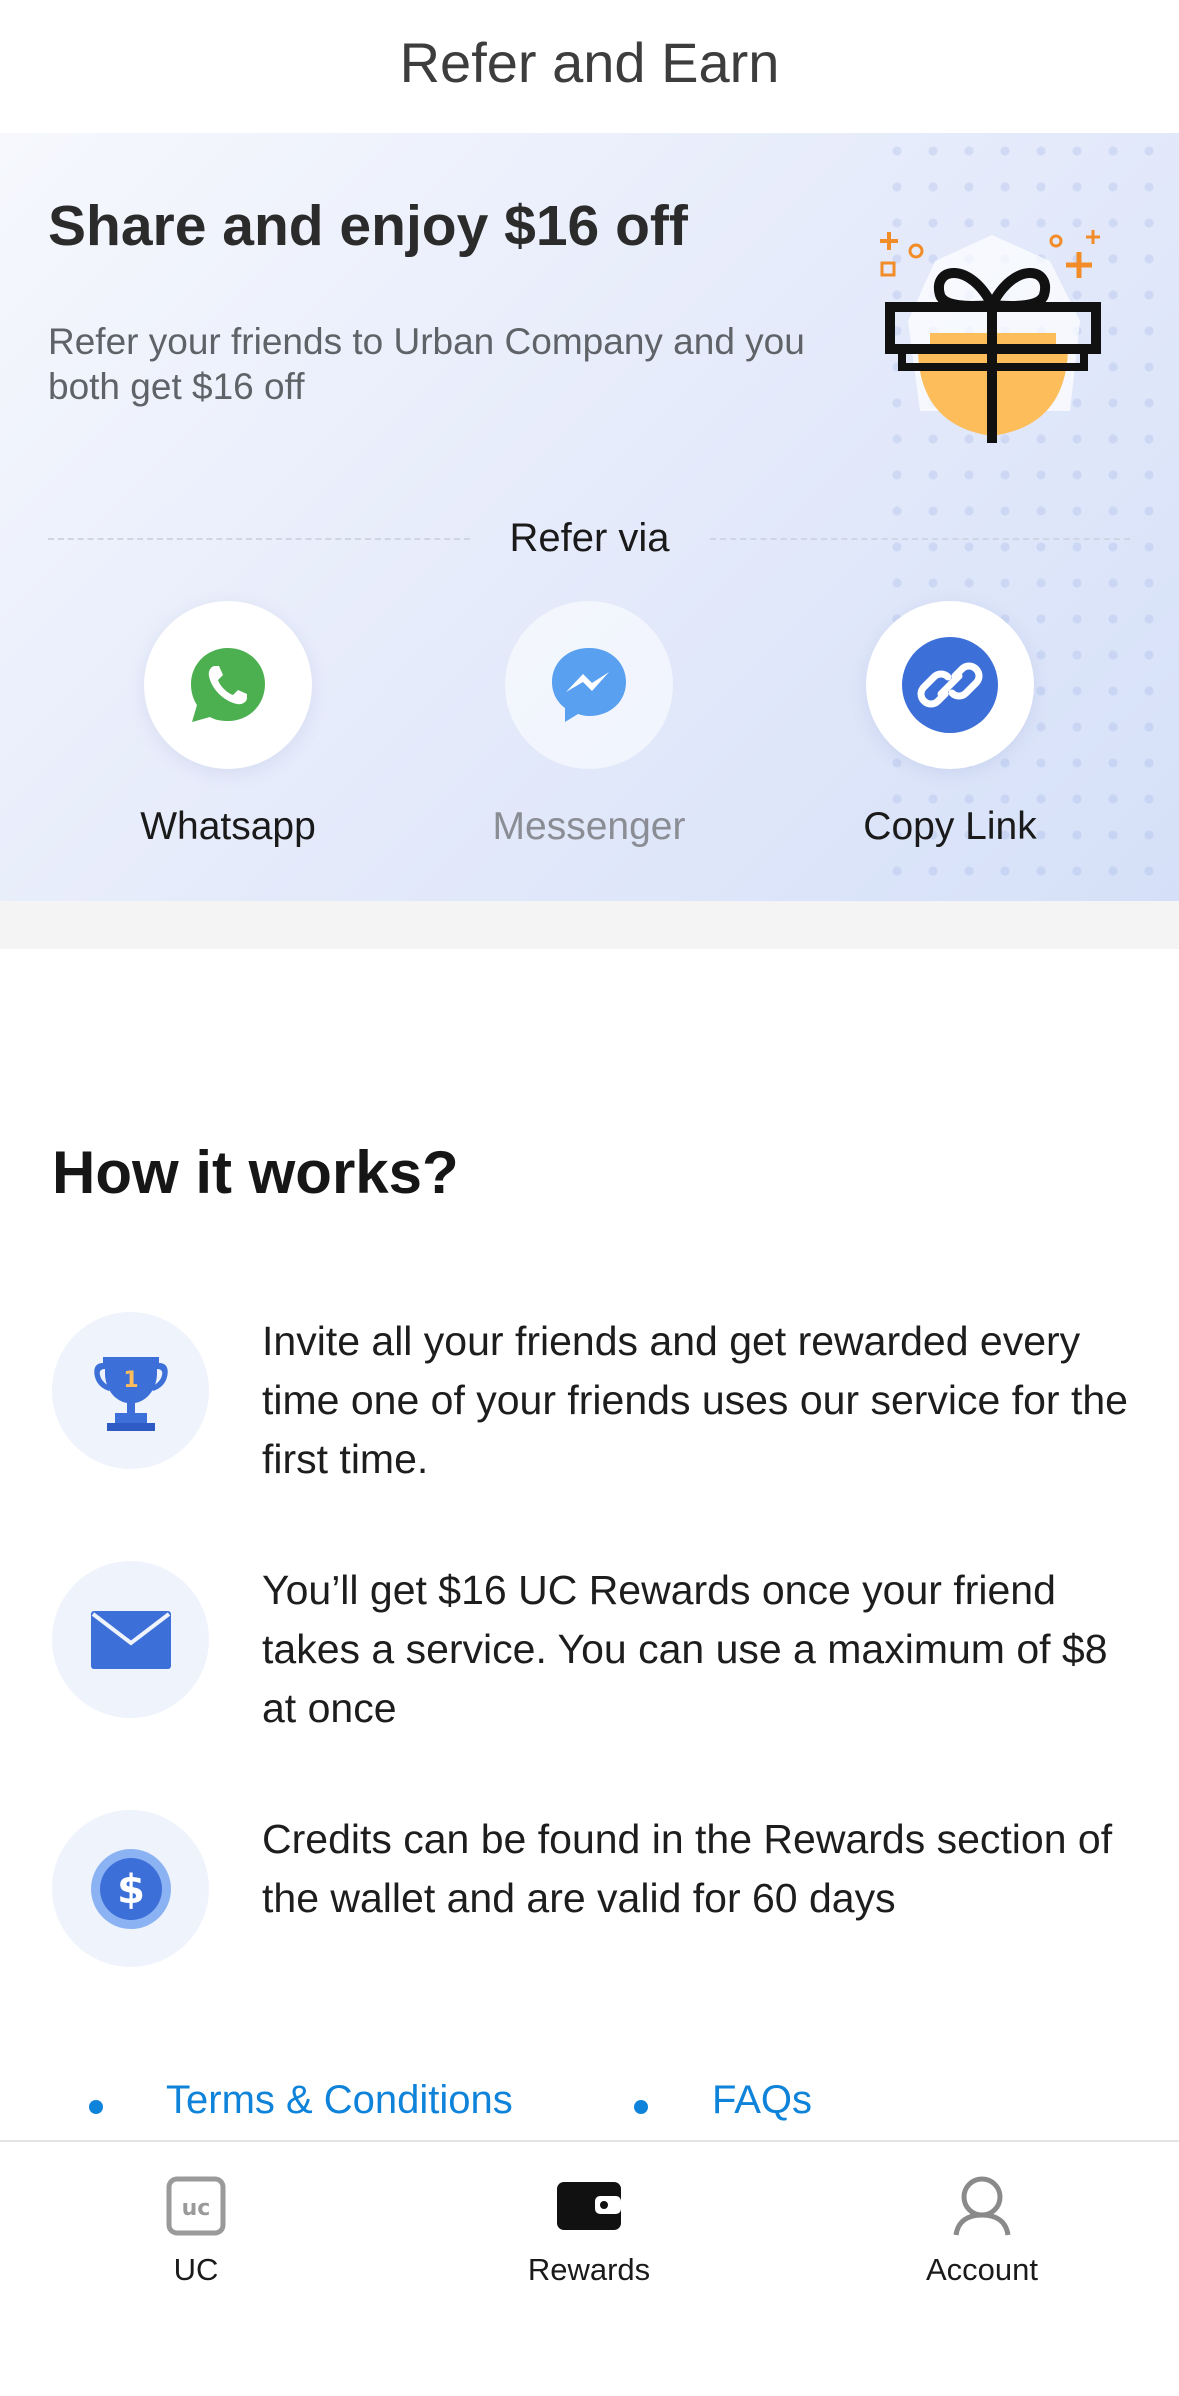 Image resolution: width=1179 pixels, height=2396 pixels. What do you see at coordinates (130, 1393) in the screenshot?
I see `trophy-icon: 1` at bounding box center [130, 1393].